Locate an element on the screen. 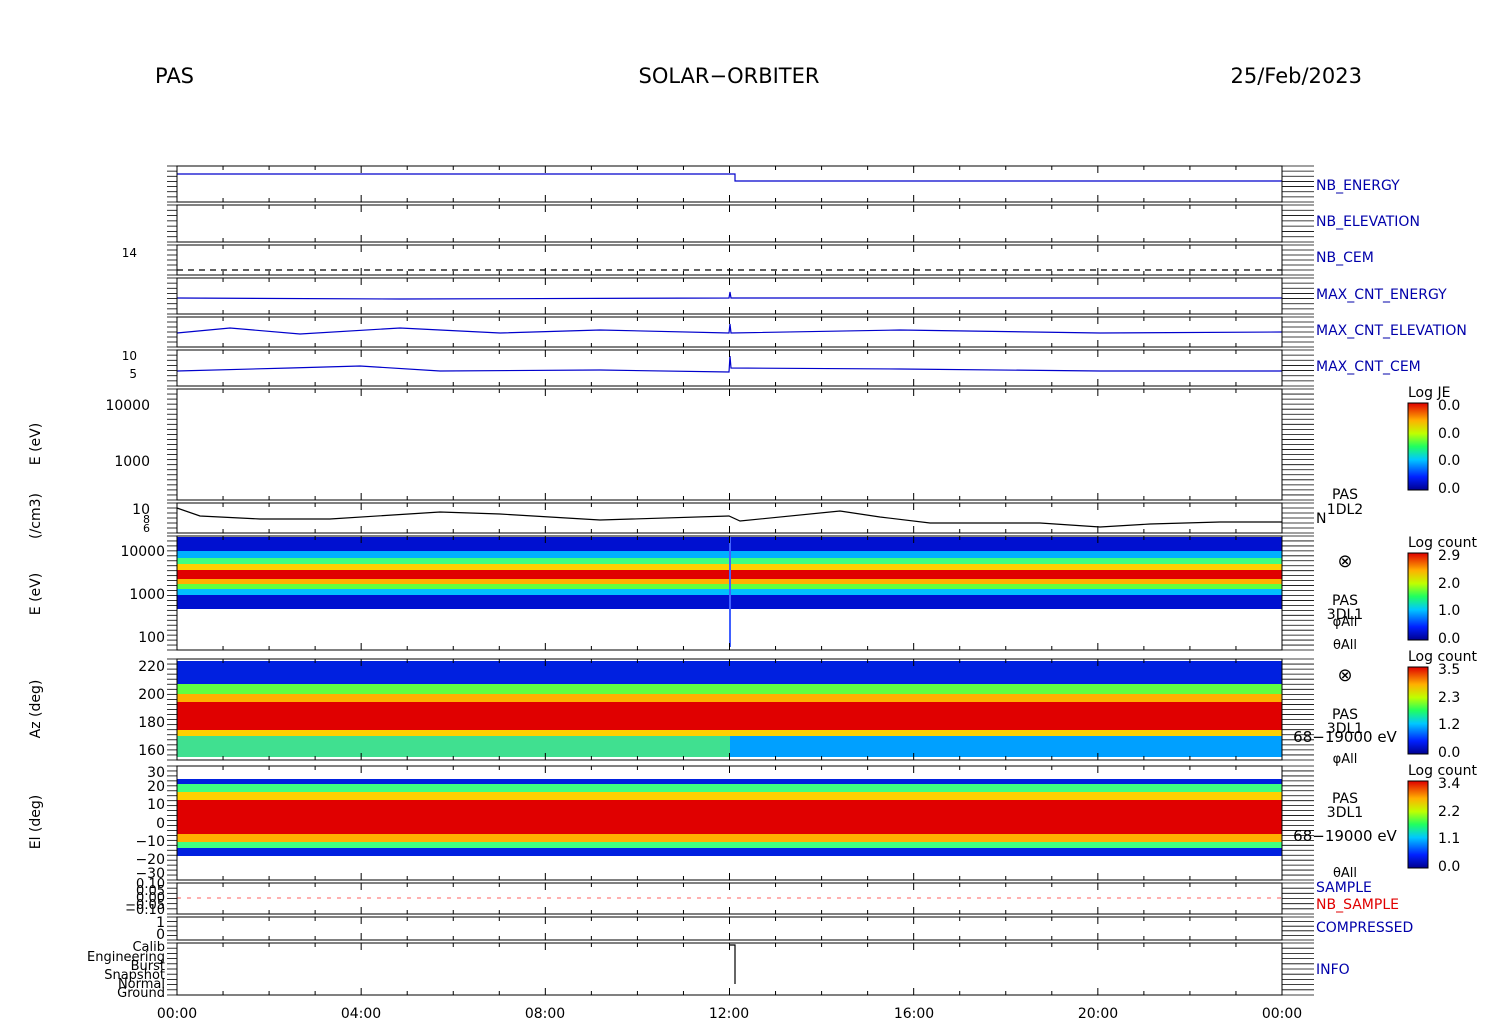 The image size is (1512, 1020). header-date: 25/Feb/2023 is located at coordinates (1297, 76).